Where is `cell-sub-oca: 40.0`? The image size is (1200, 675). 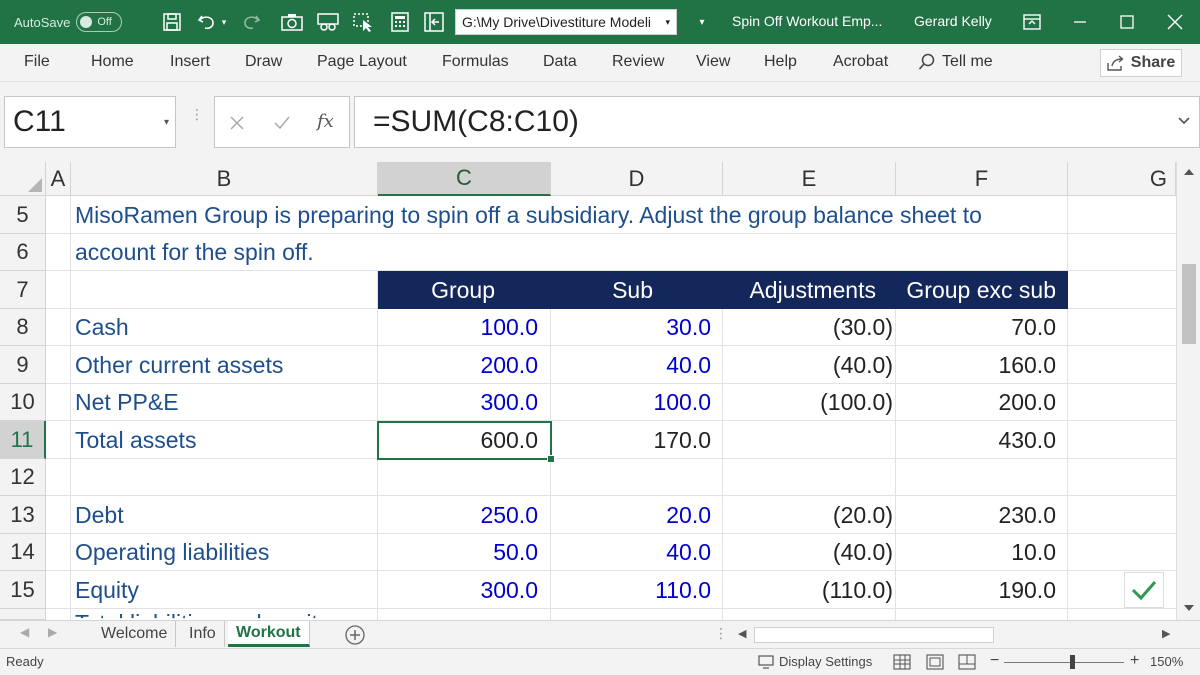 cell-sub-oca: 40.0 is located at coordinates (631, 365).